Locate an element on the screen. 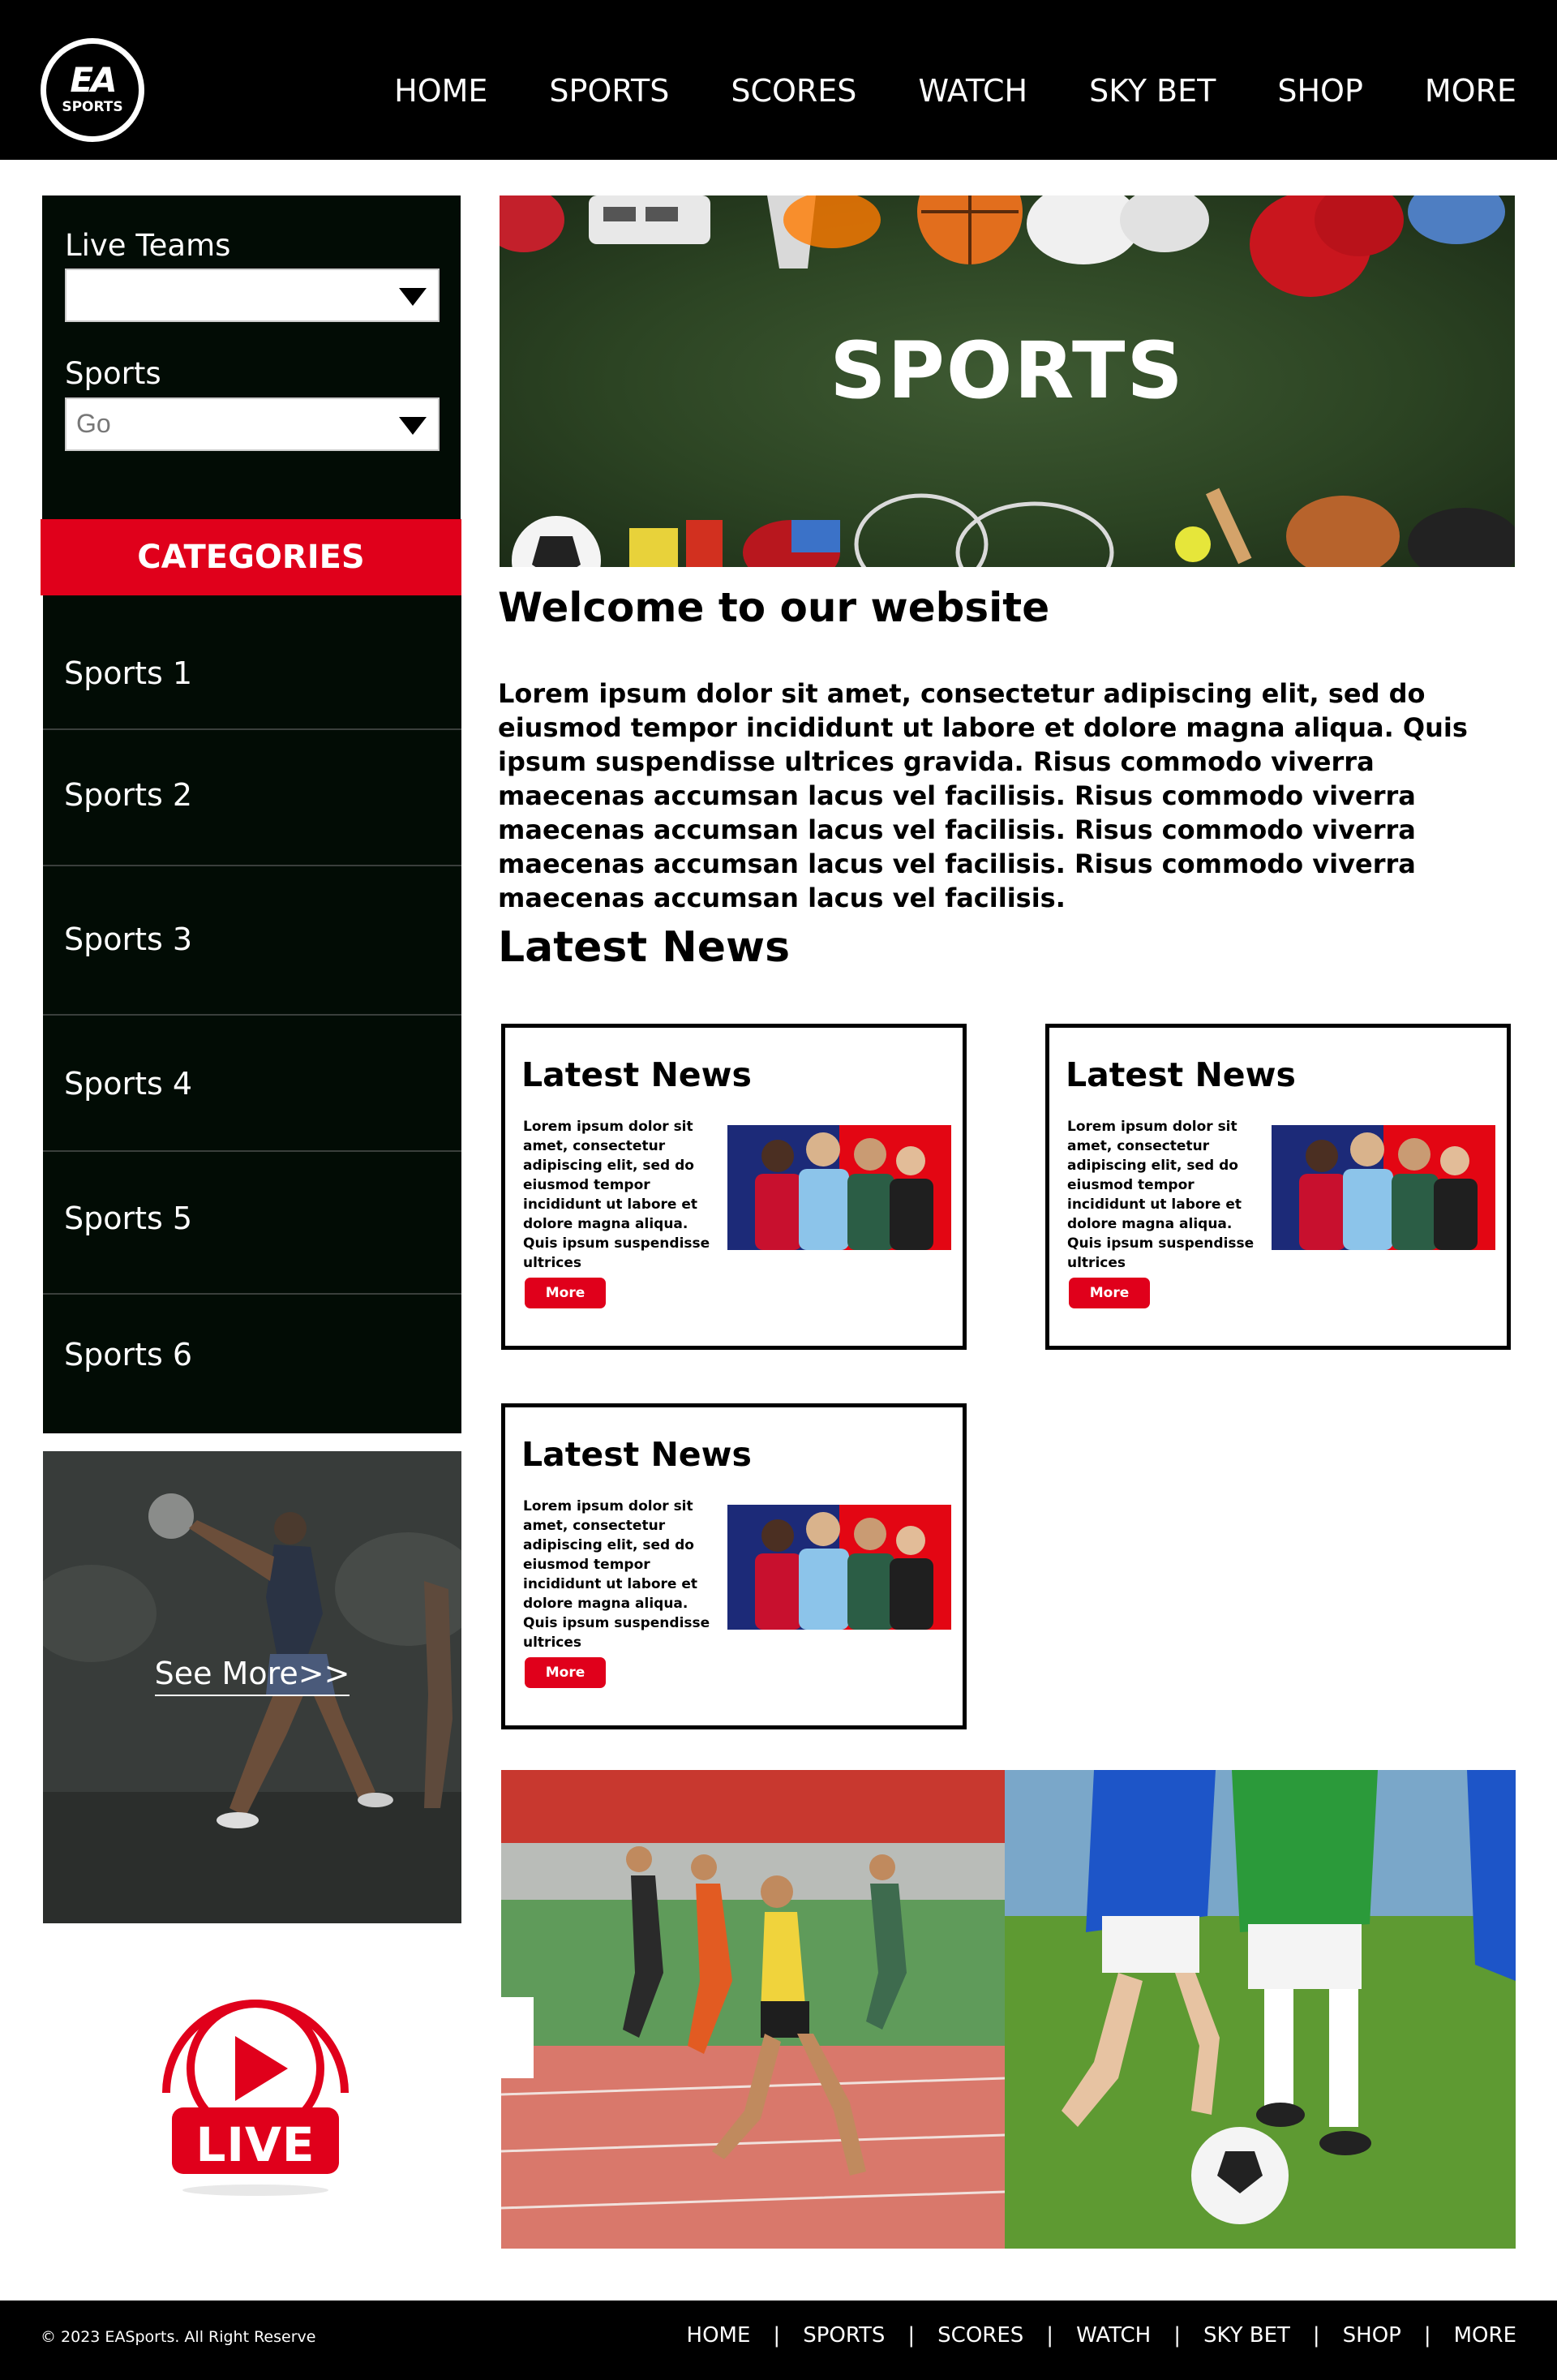 The image size is (1557, 2380). category-label: Sports 4 is located at coordinates (128, 1084).